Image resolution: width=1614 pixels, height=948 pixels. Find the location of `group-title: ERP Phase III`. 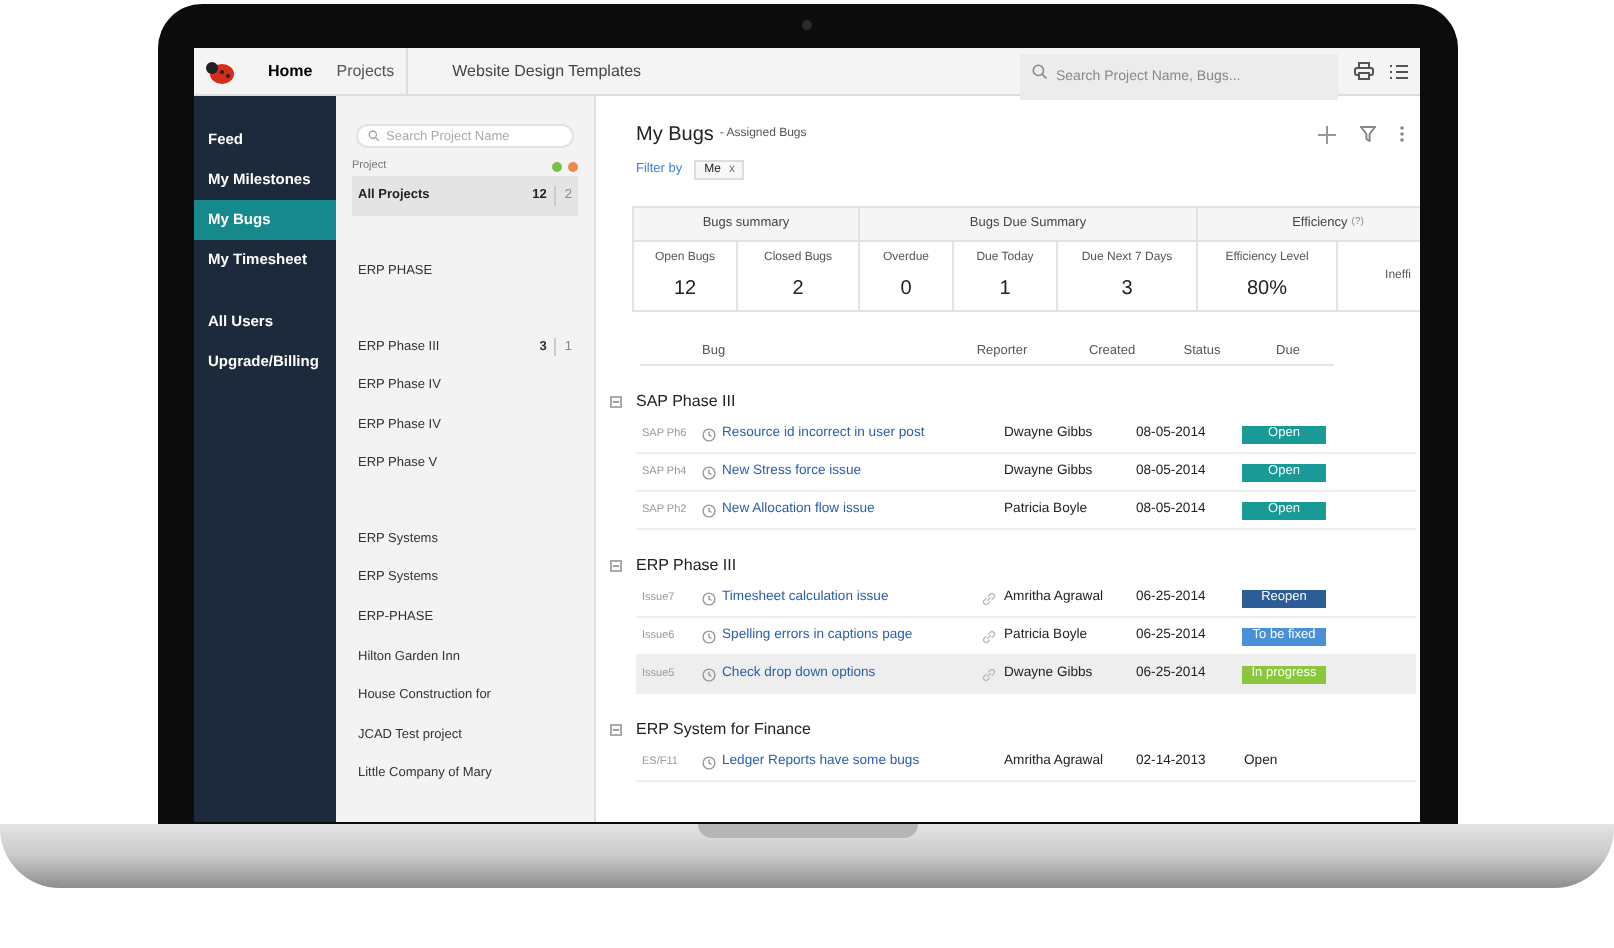

group-title: ERP Phase III is located at coordinates (686, 566).